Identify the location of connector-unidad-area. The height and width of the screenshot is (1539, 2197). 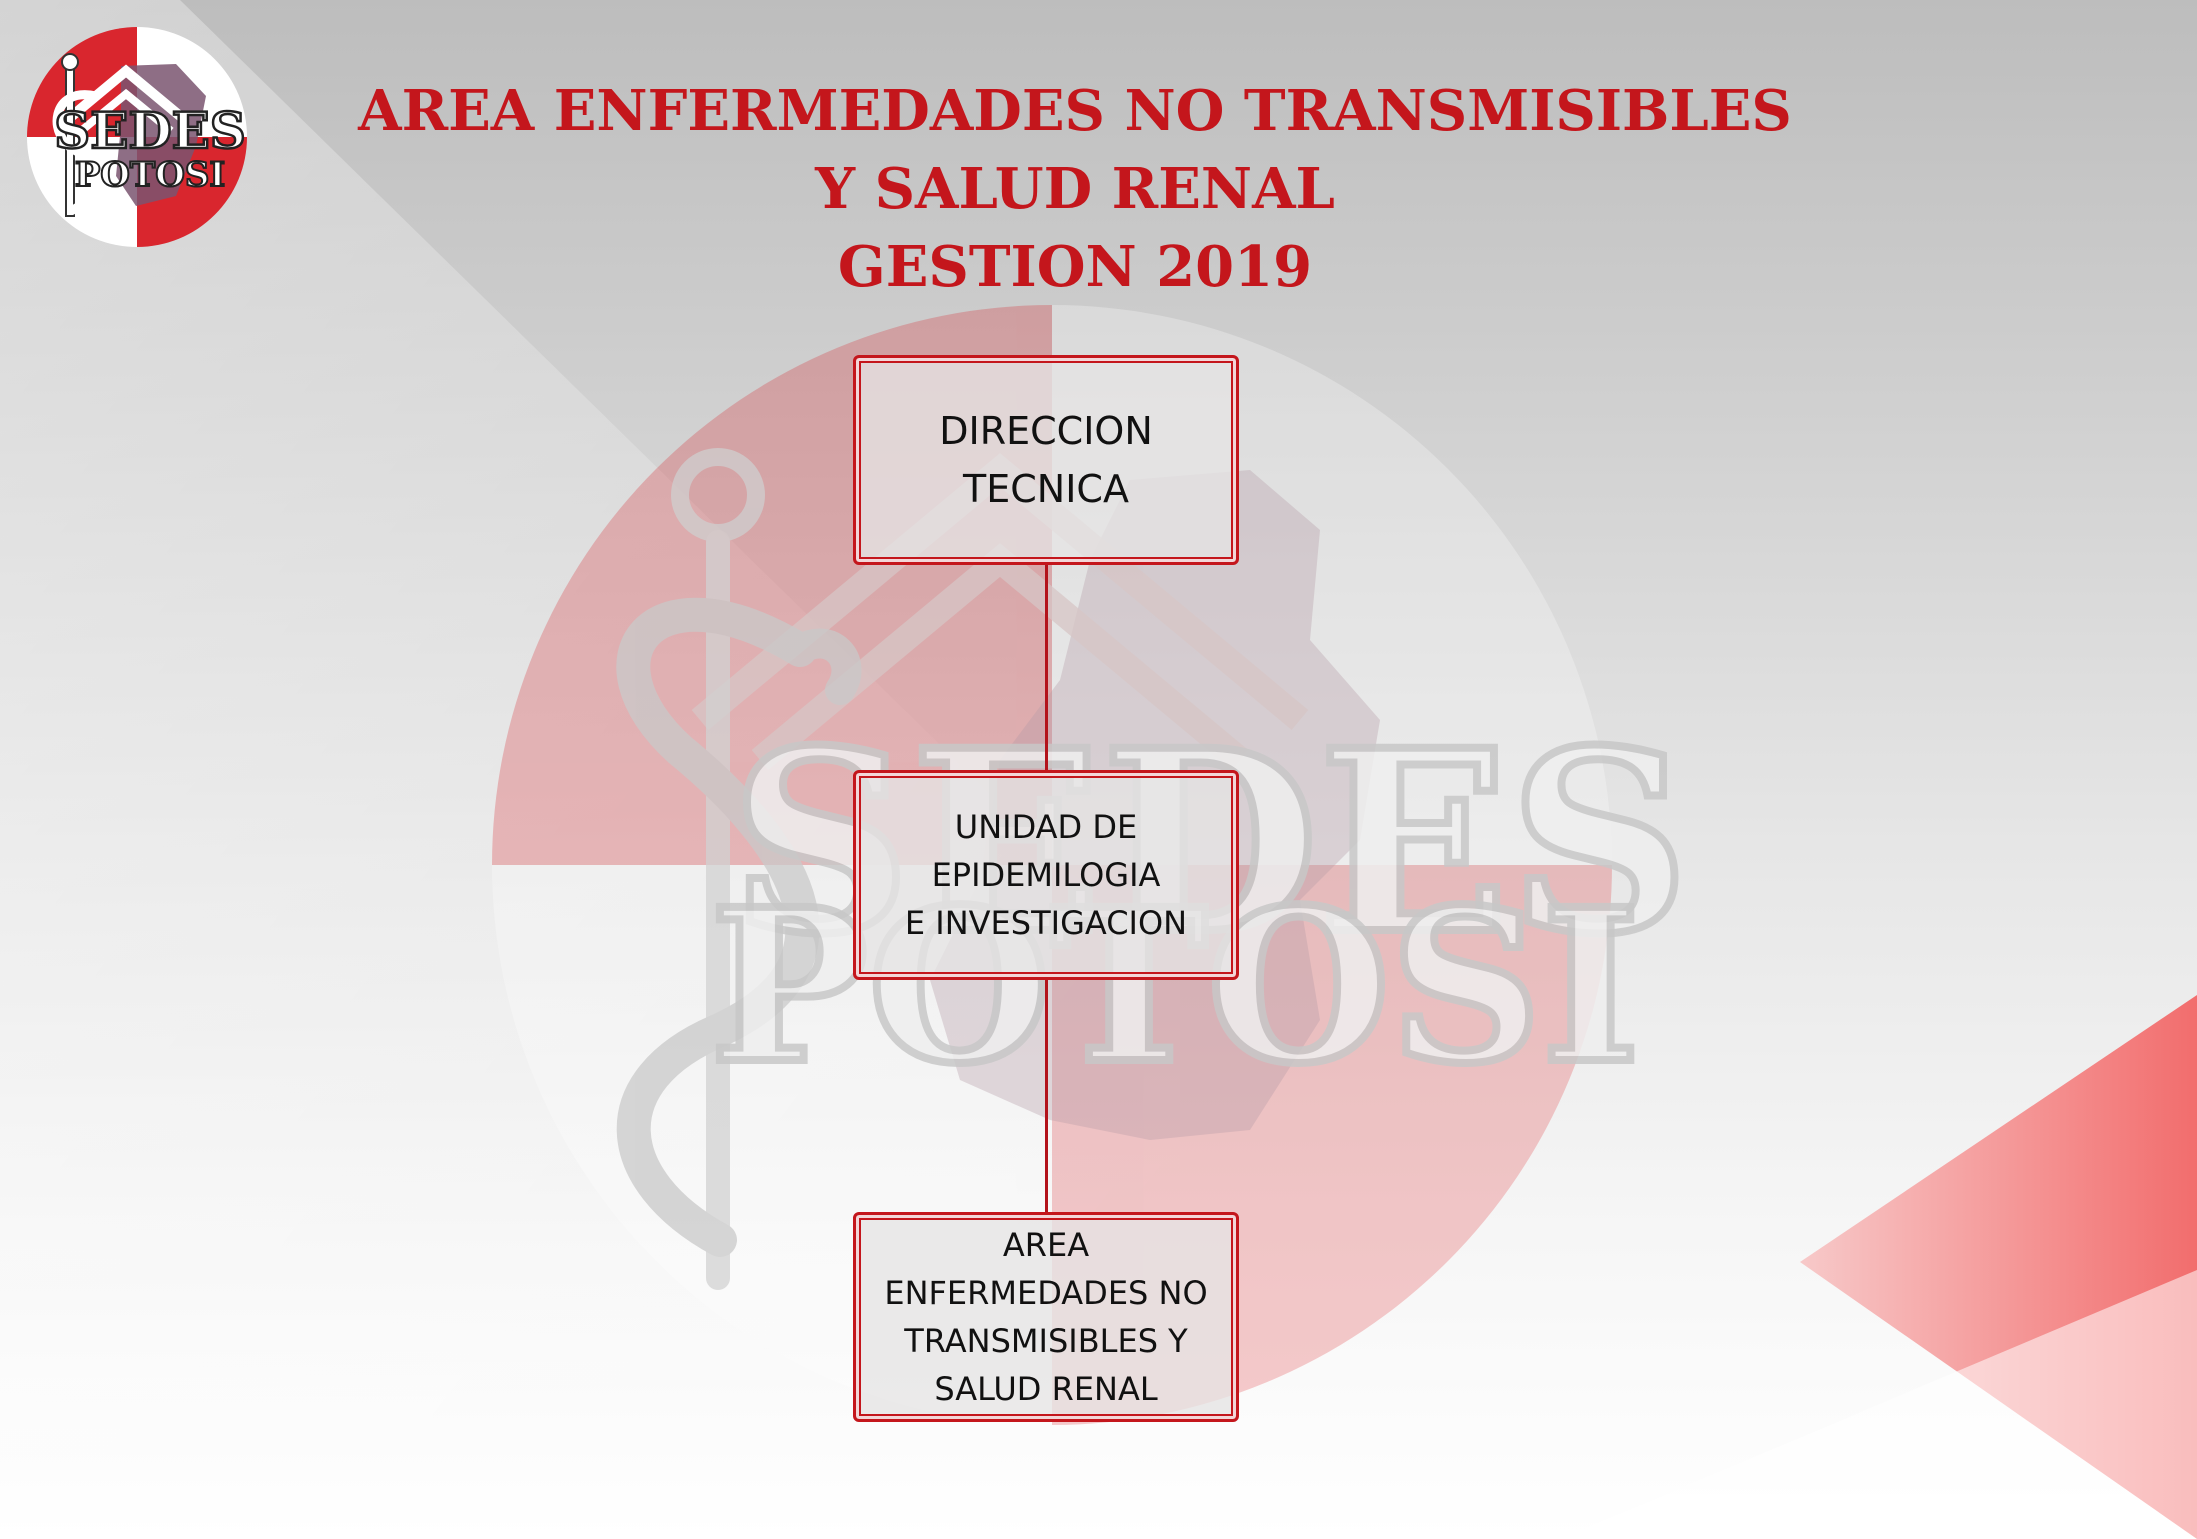
(1046, 1096).